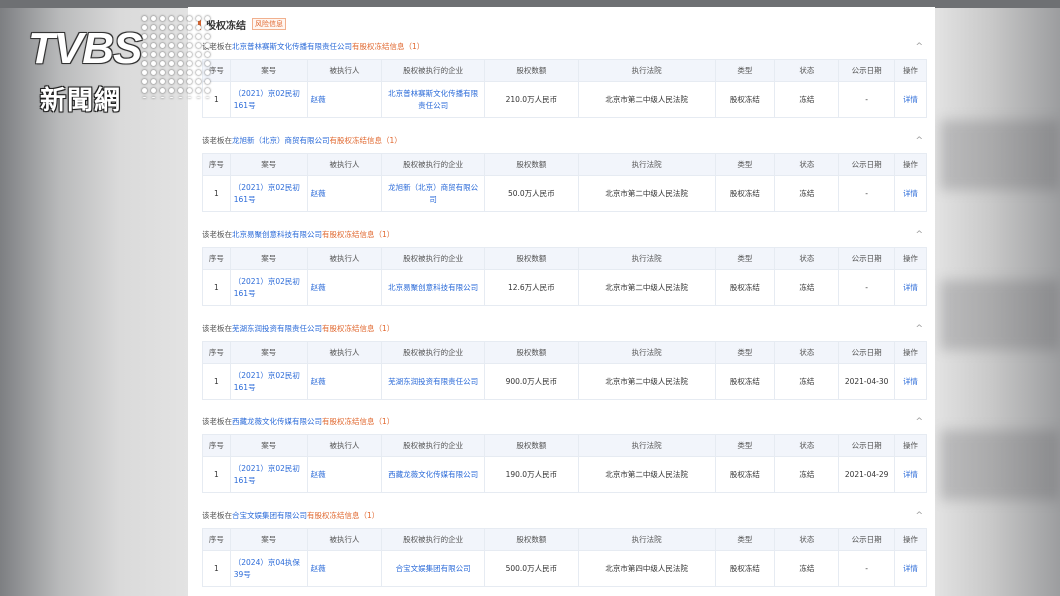  Describe the element at coordinates (564, 235) in the screenshot. I see `section-title: 该老板在北京易聚创意科技有限公司有股权冻结信息（1） ^` at that location.